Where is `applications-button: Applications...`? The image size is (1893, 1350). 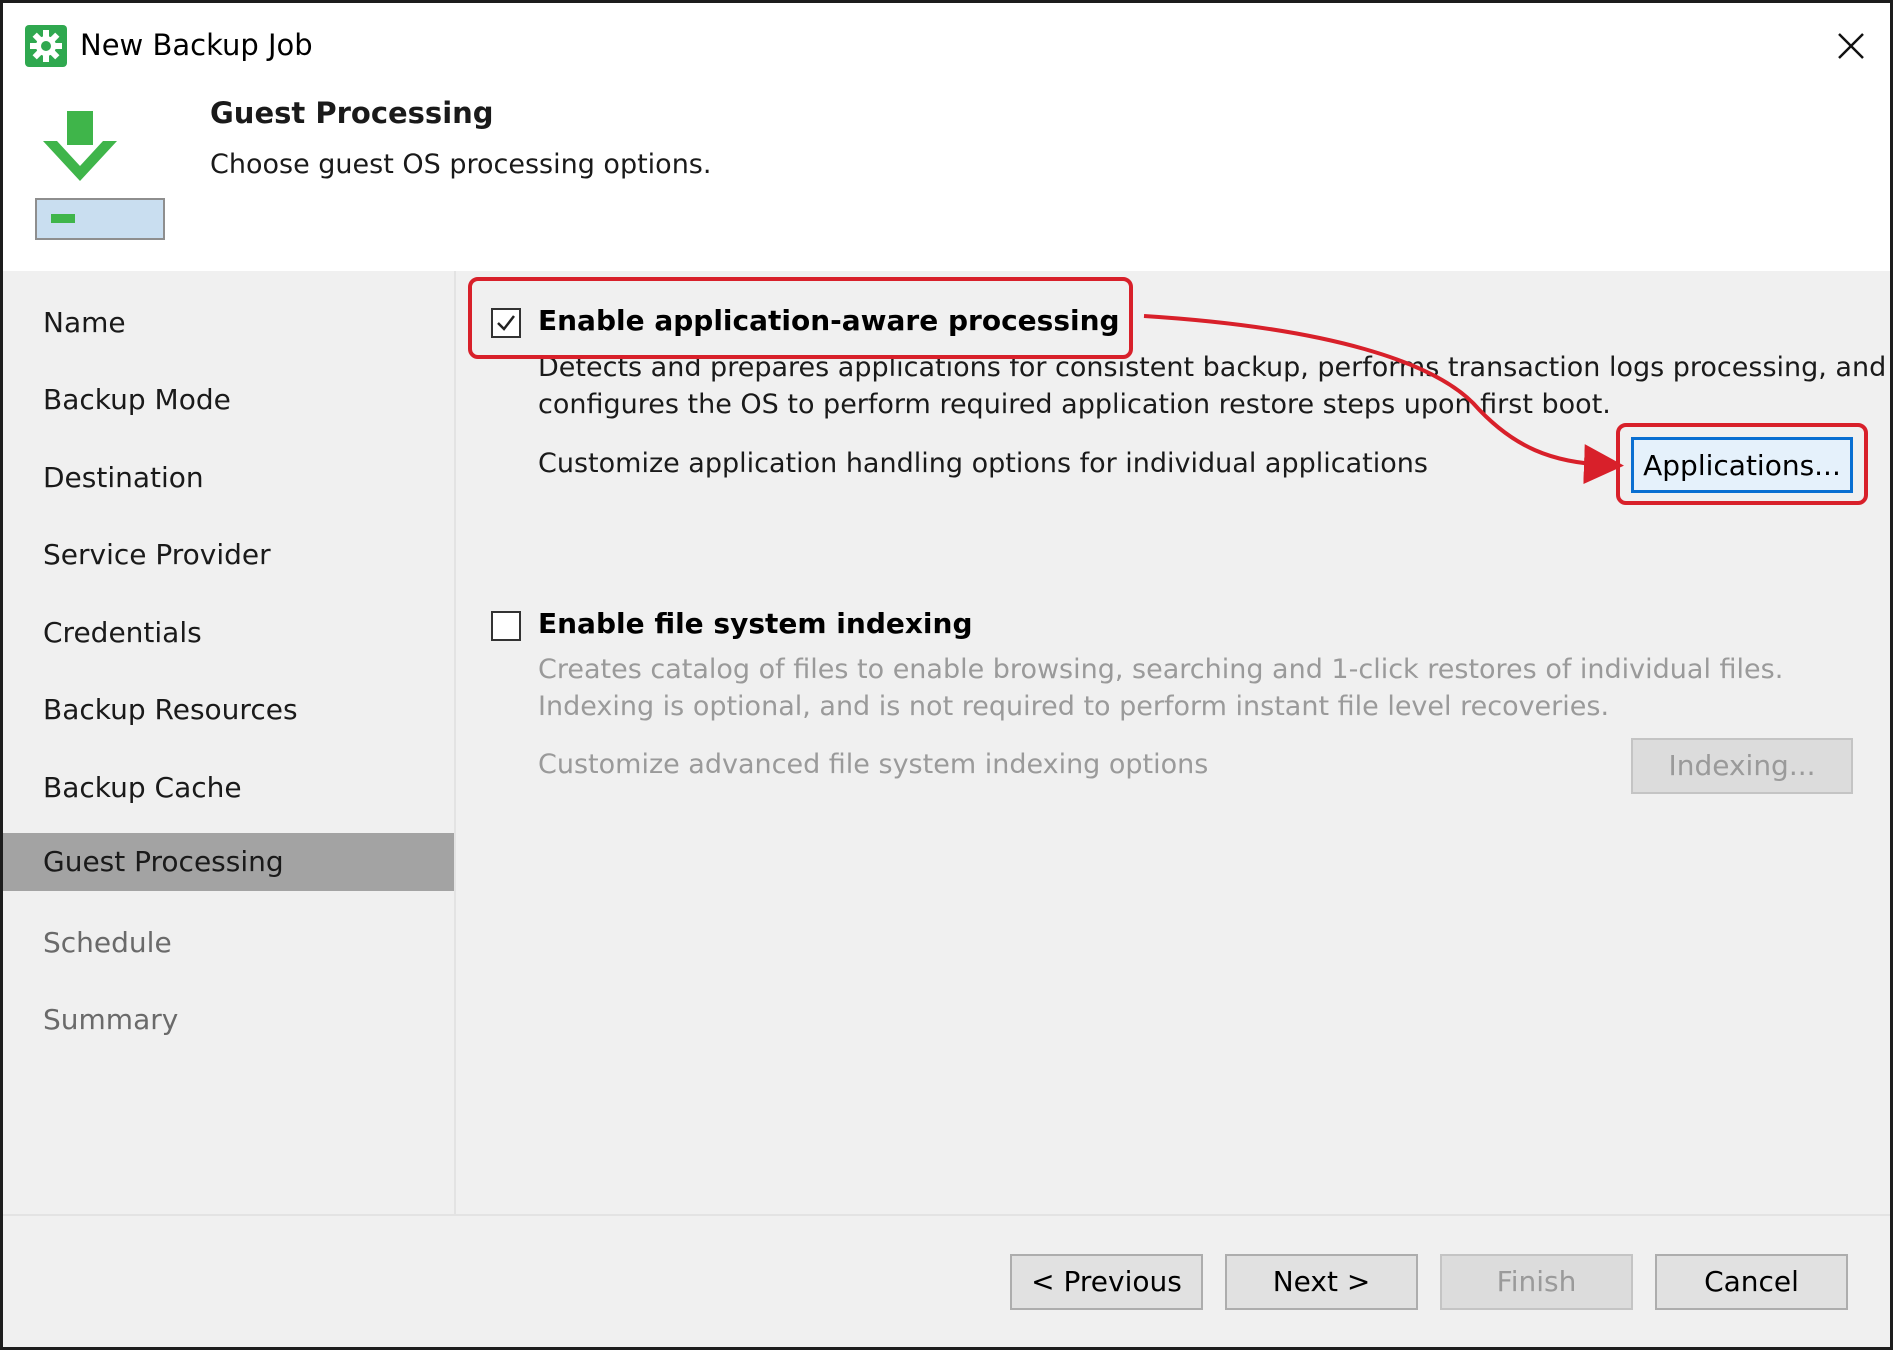
applications-button: Applications... is located at coordinates (1742, 465).